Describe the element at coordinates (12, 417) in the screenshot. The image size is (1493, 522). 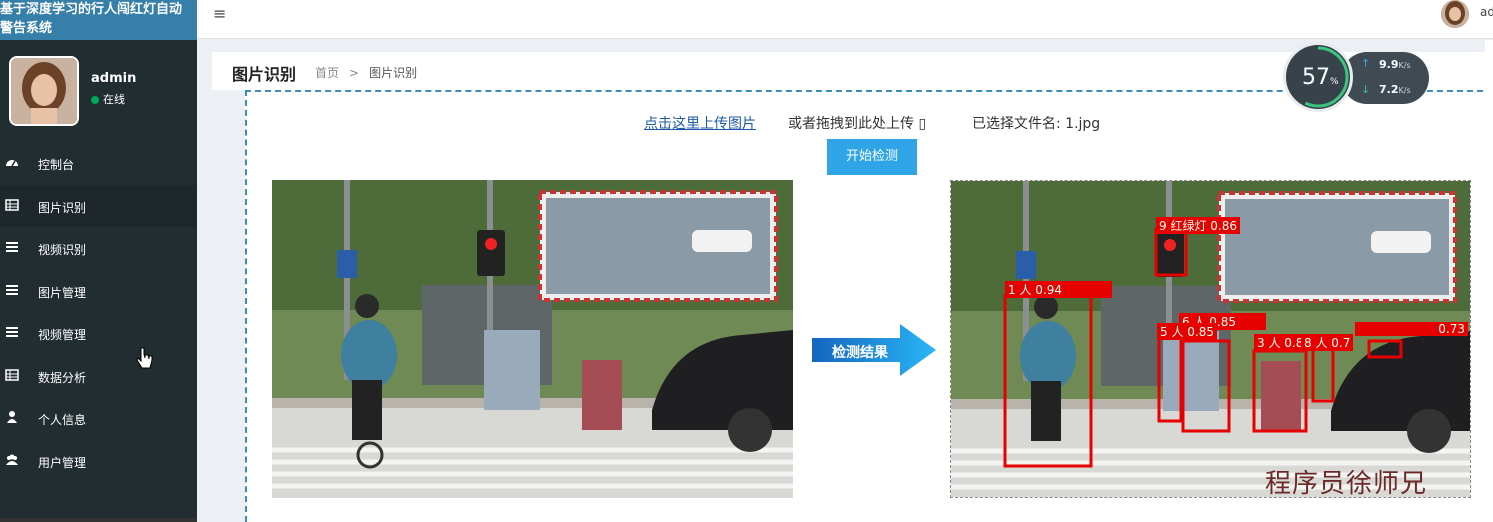
I see `user-icon` at that location.